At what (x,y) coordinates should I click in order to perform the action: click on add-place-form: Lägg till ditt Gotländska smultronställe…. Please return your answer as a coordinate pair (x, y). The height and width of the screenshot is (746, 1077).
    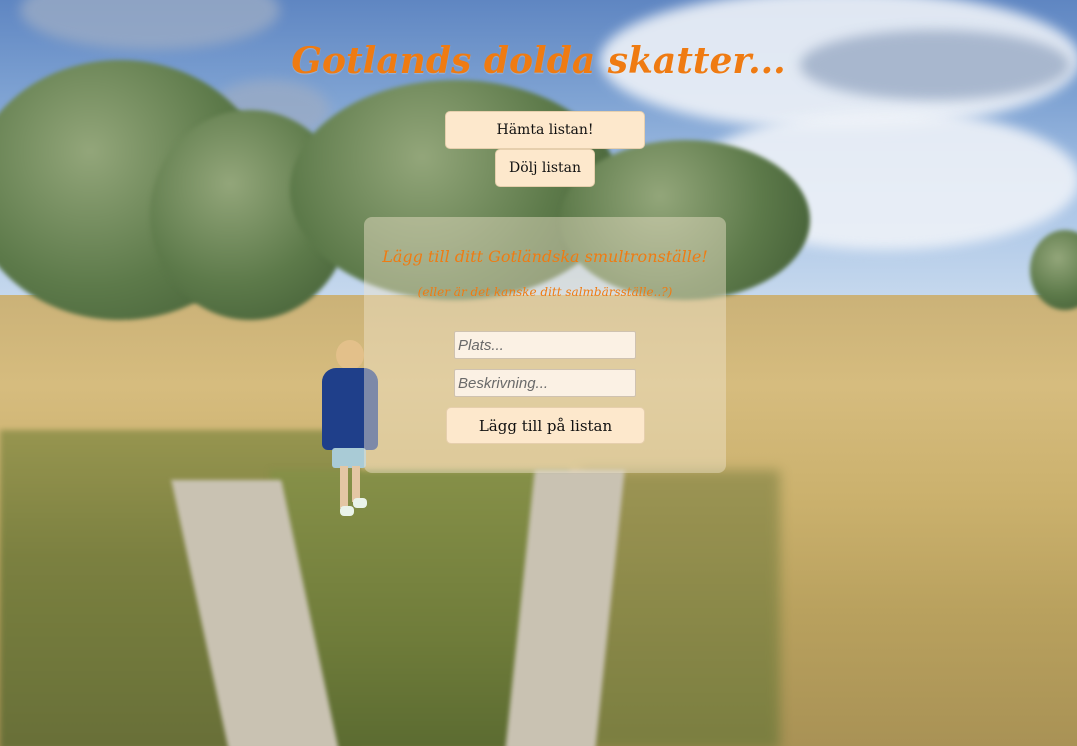
    Looking at the image, I should click on (545, 345).